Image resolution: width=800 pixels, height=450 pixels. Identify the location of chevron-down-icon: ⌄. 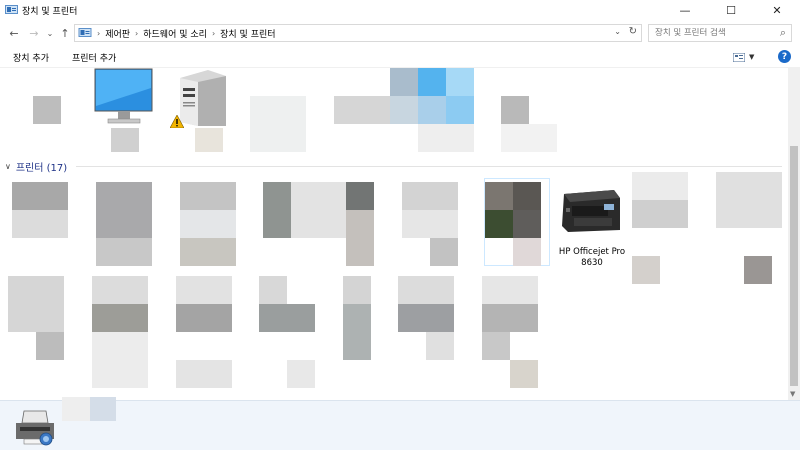
(50, 33).